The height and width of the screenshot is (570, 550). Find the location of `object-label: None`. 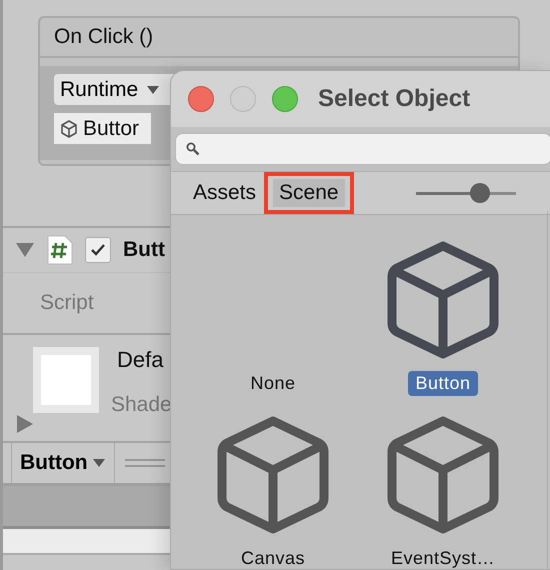

object-label: None is located at coordinates (273, 383).